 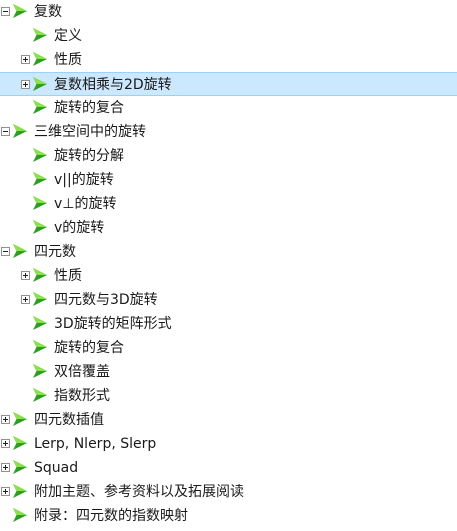 What do you see at coordinates (228, 12) in the screenshot?
I see `bookmark-item-fushu: 复数` at bounding box center [228, 12].